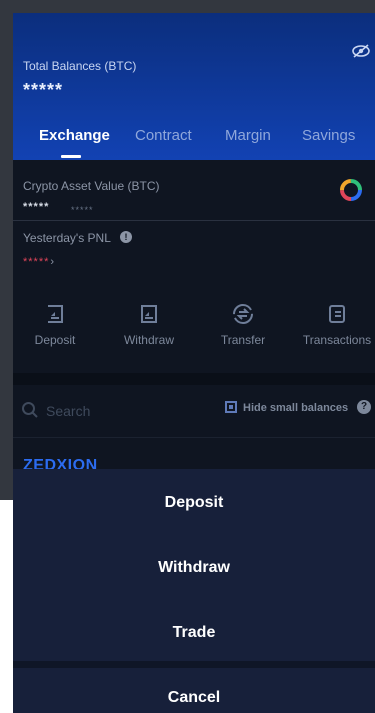 The height and width of the screenshot is (713, 375). What do you see at coordinates (36, 207) in the screenshot?
I see `crypto-asset-value: *****` at bounding box center [36, 207].